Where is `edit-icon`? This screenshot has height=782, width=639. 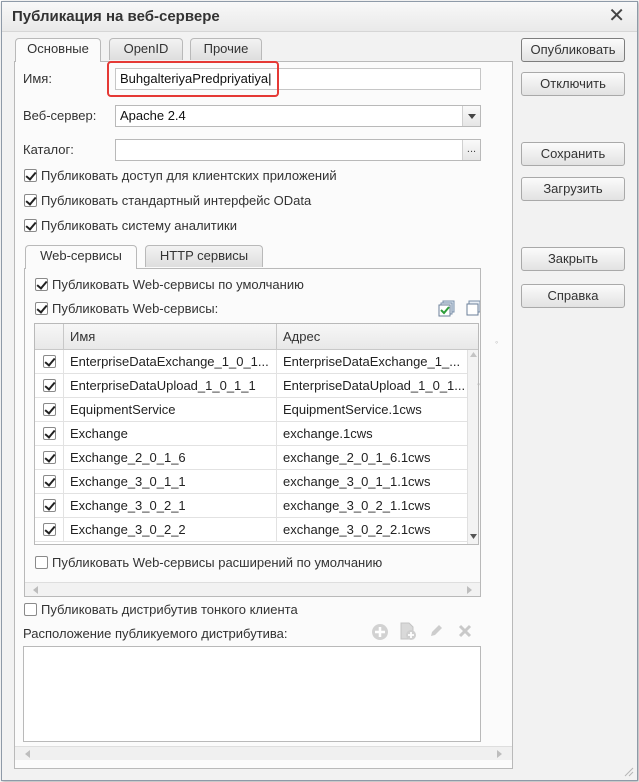 edit-icon is located at coordinates (436, 631).